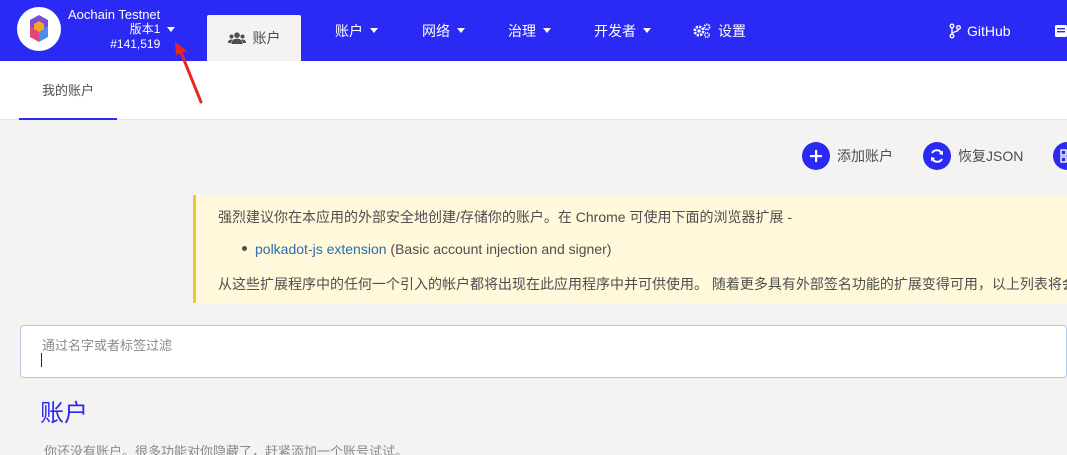 This screenshot has height=455, width=1067. Describe the element at coordinates (64, 413) in the screenshot. I see `accounts-heading: 账户` at that location.